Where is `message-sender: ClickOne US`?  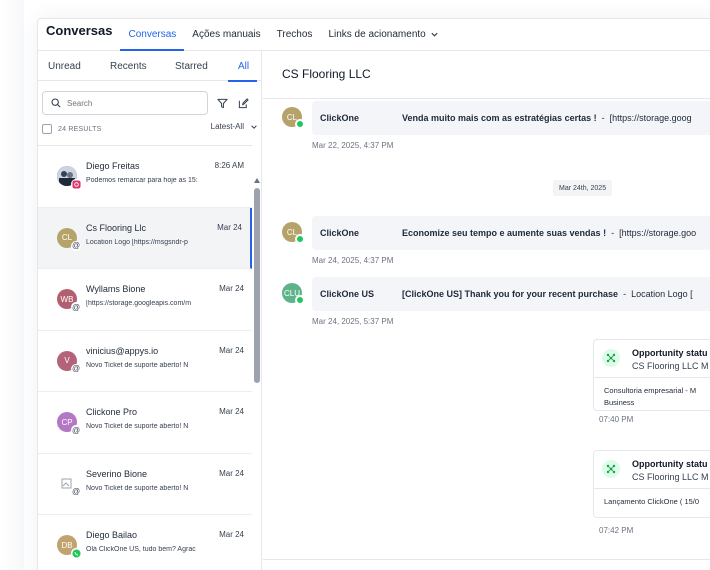 message-sender: ClickOne US is located at coordinates (347, 294).